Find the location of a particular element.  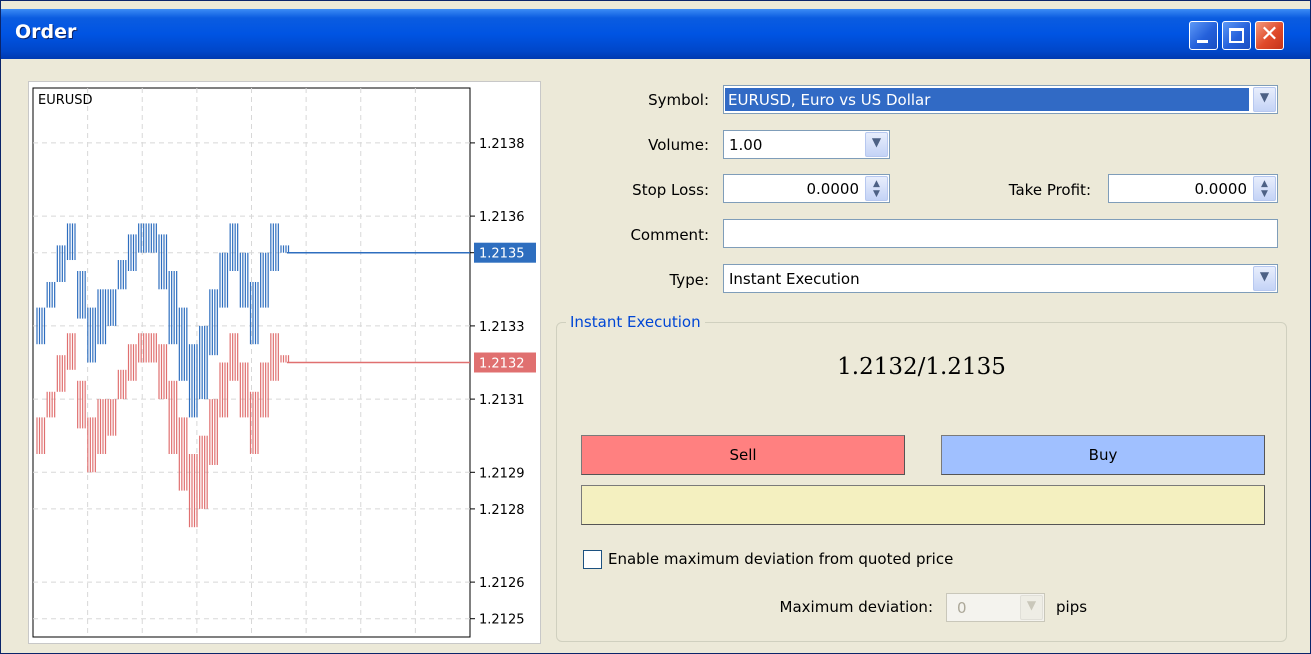

chart-title: EURUSD is located at coordinates (65, 100).